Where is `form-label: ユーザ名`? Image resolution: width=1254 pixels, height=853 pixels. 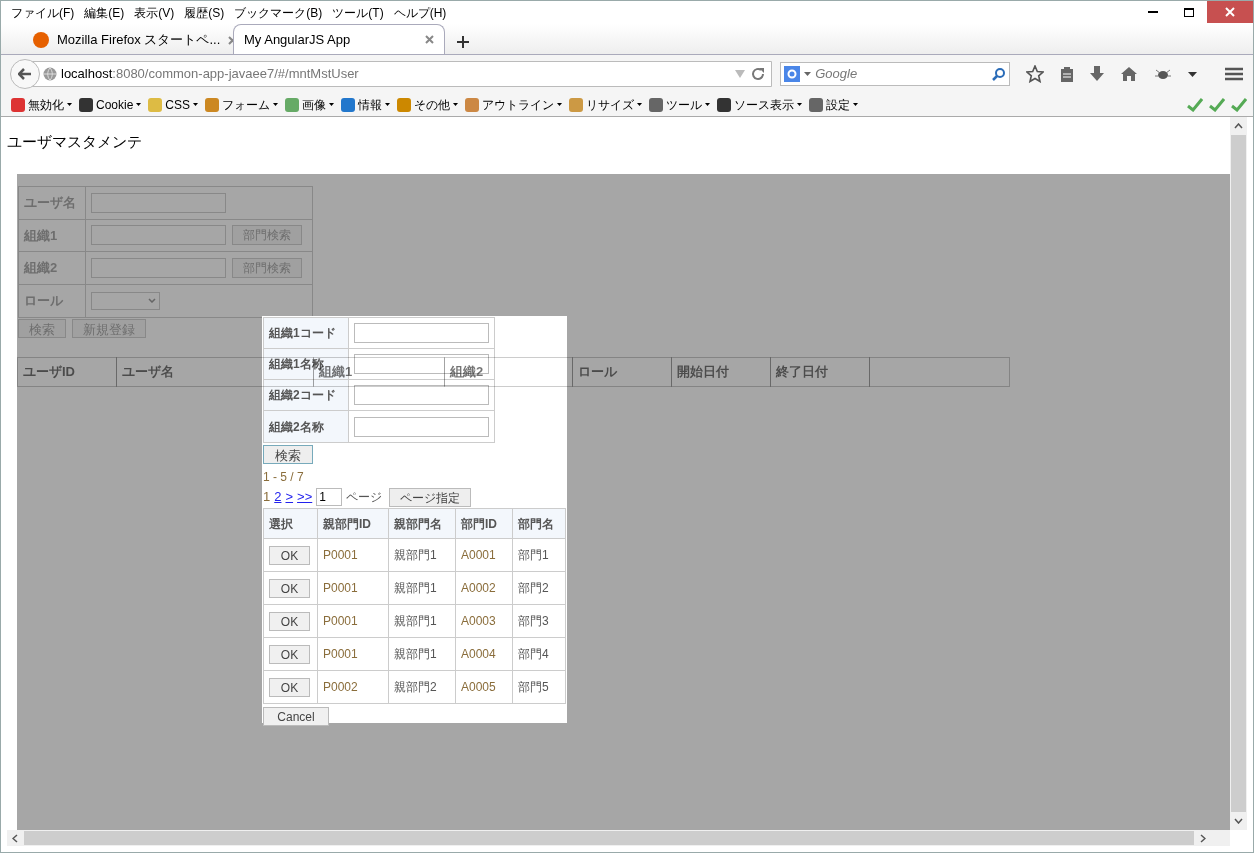 form-label: ユーザ名 is located at coordinates (52, 203).